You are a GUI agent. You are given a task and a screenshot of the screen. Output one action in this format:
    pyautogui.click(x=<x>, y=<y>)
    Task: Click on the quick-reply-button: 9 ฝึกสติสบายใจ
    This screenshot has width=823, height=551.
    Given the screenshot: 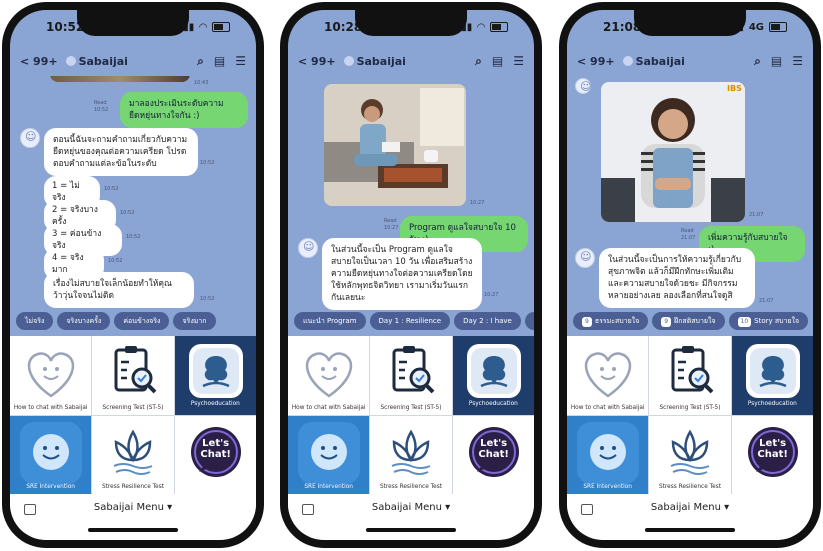 What is the action you would take?
    pyautogui.click(x=688, y=321)
    